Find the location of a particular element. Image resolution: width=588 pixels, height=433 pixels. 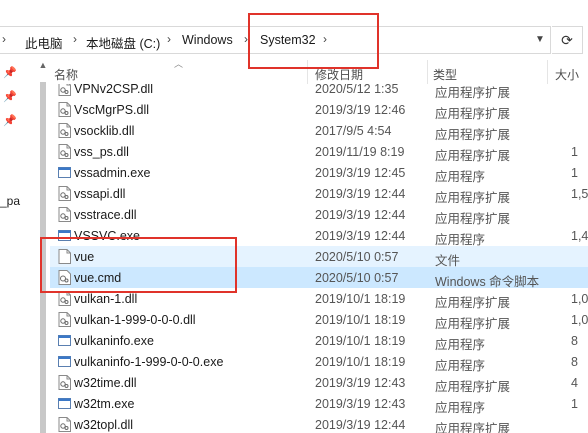

file-row: w32topl.dll 2019/3/19 12:44 应用程序扩展 is located at coordinates (319, 423).